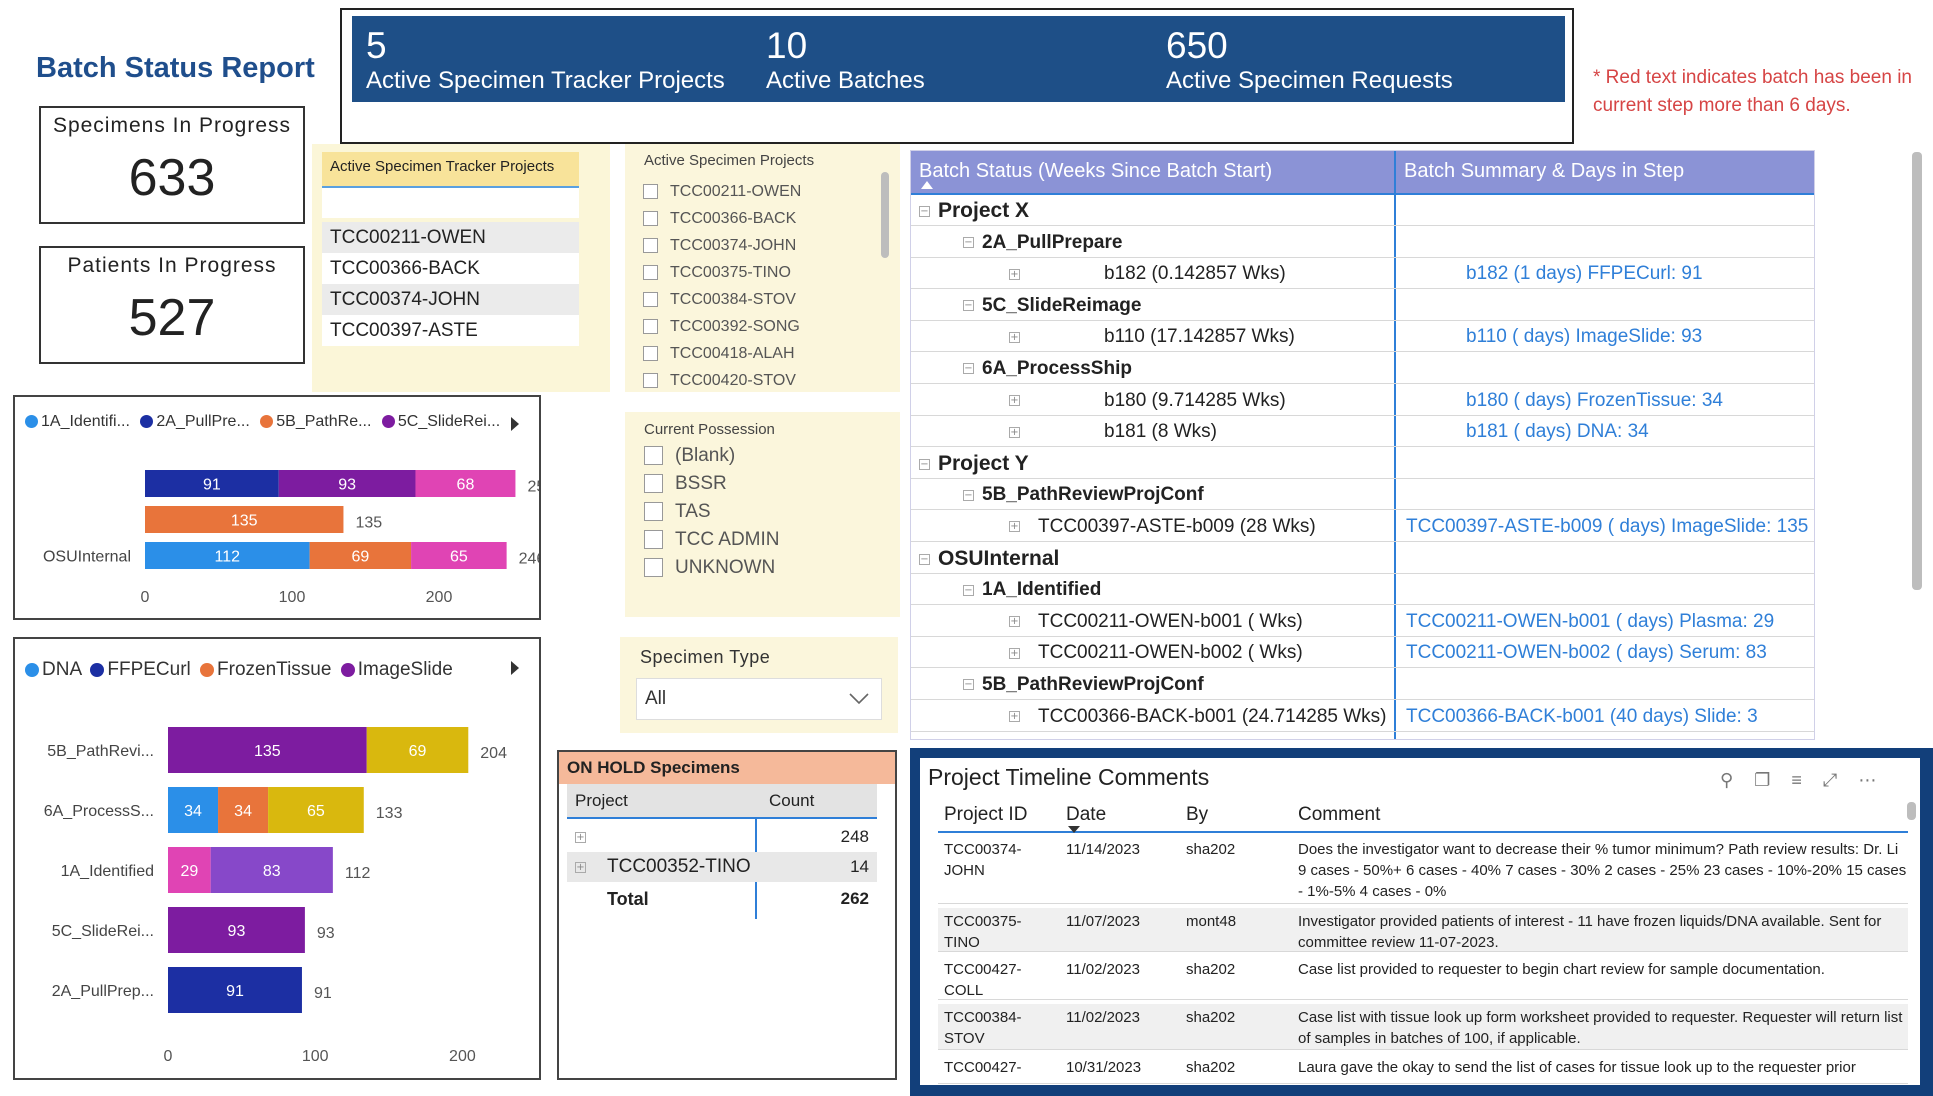 The width and height of the screenshot is (1933, 1096). Describe the element at coordinates (193, 811) in the screenshot. I see `data-label: 34` at that location.